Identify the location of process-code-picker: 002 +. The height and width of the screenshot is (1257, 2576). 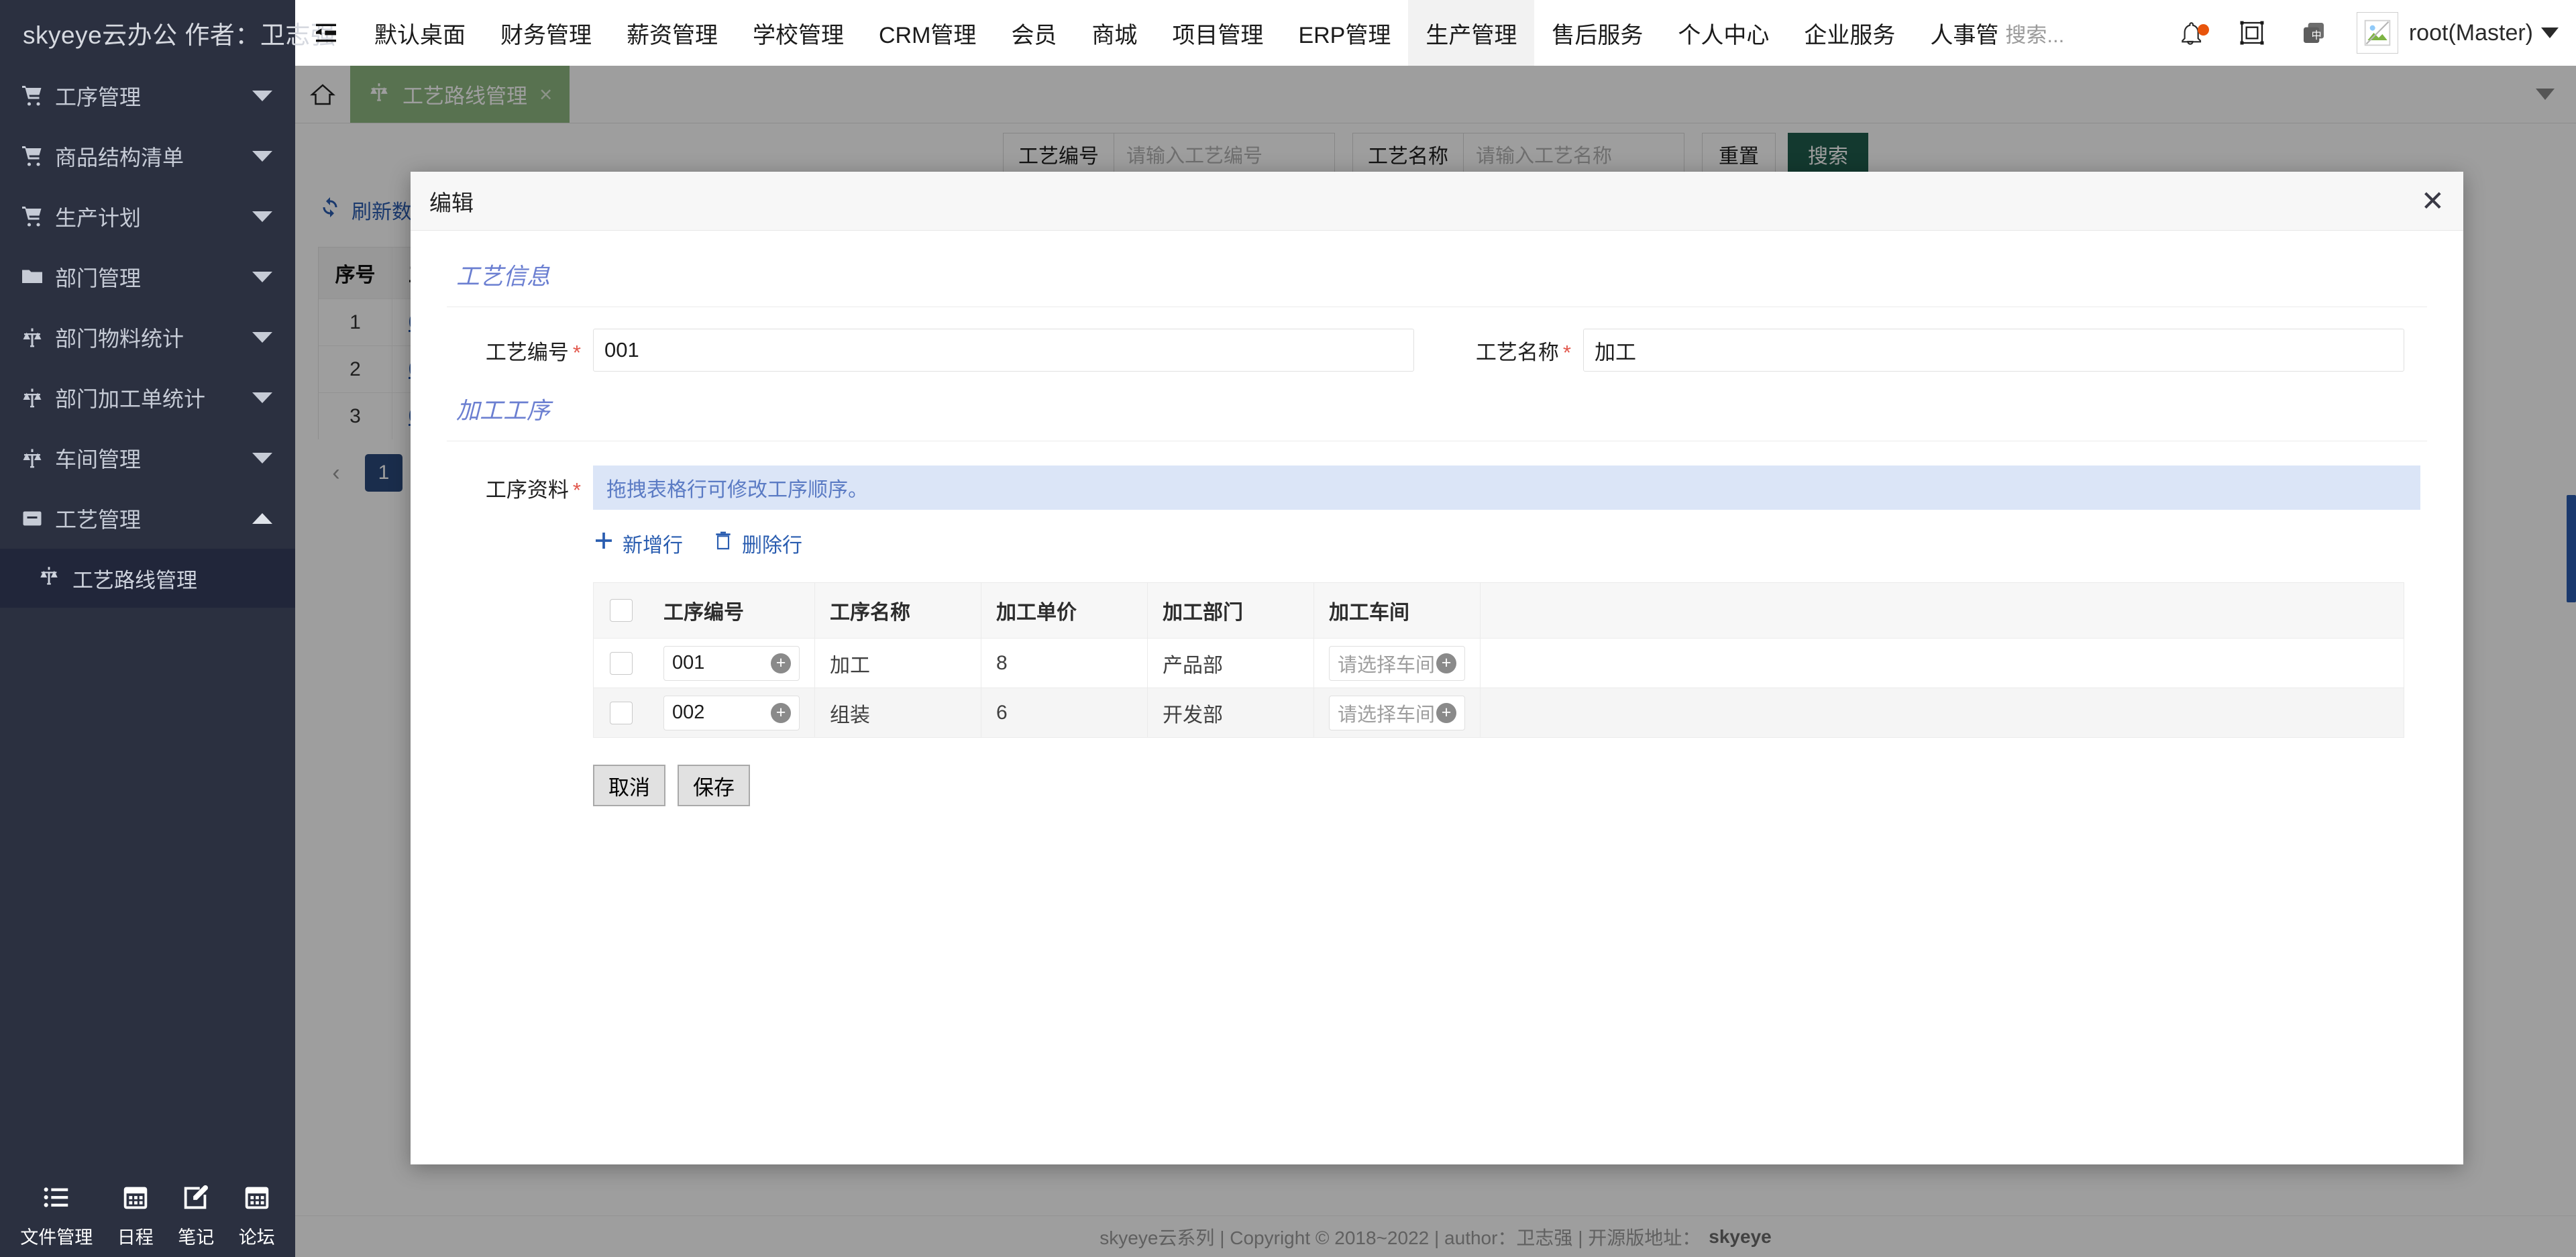
(731, 712).